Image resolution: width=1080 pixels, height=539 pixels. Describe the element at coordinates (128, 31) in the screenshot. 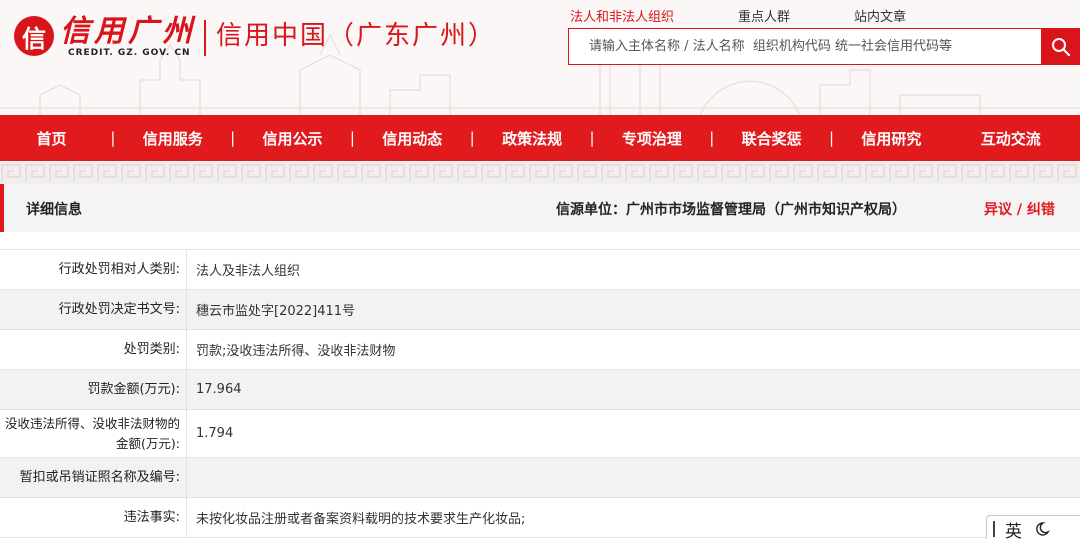

I see `logo-title: 信用广州` at that location.